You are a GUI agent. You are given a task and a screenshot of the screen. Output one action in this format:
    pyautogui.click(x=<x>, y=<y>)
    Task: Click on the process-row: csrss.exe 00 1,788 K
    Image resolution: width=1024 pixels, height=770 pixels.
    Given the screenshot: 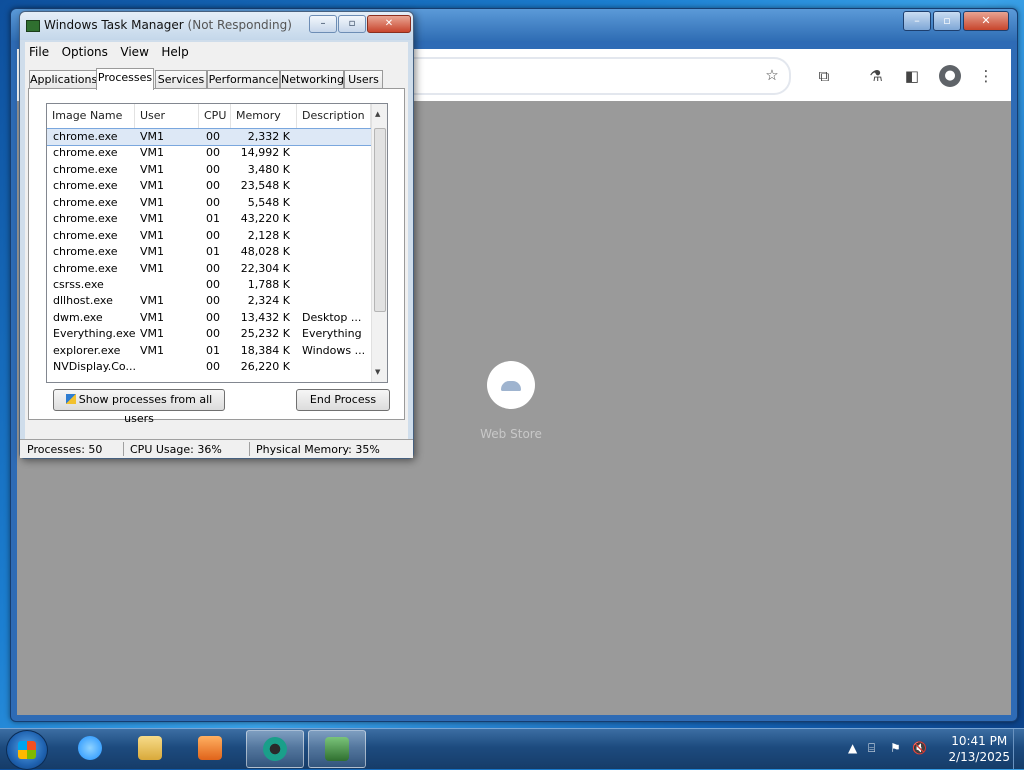 What is the action you would take?
    pyautogui.click(x=209, y=285)
    